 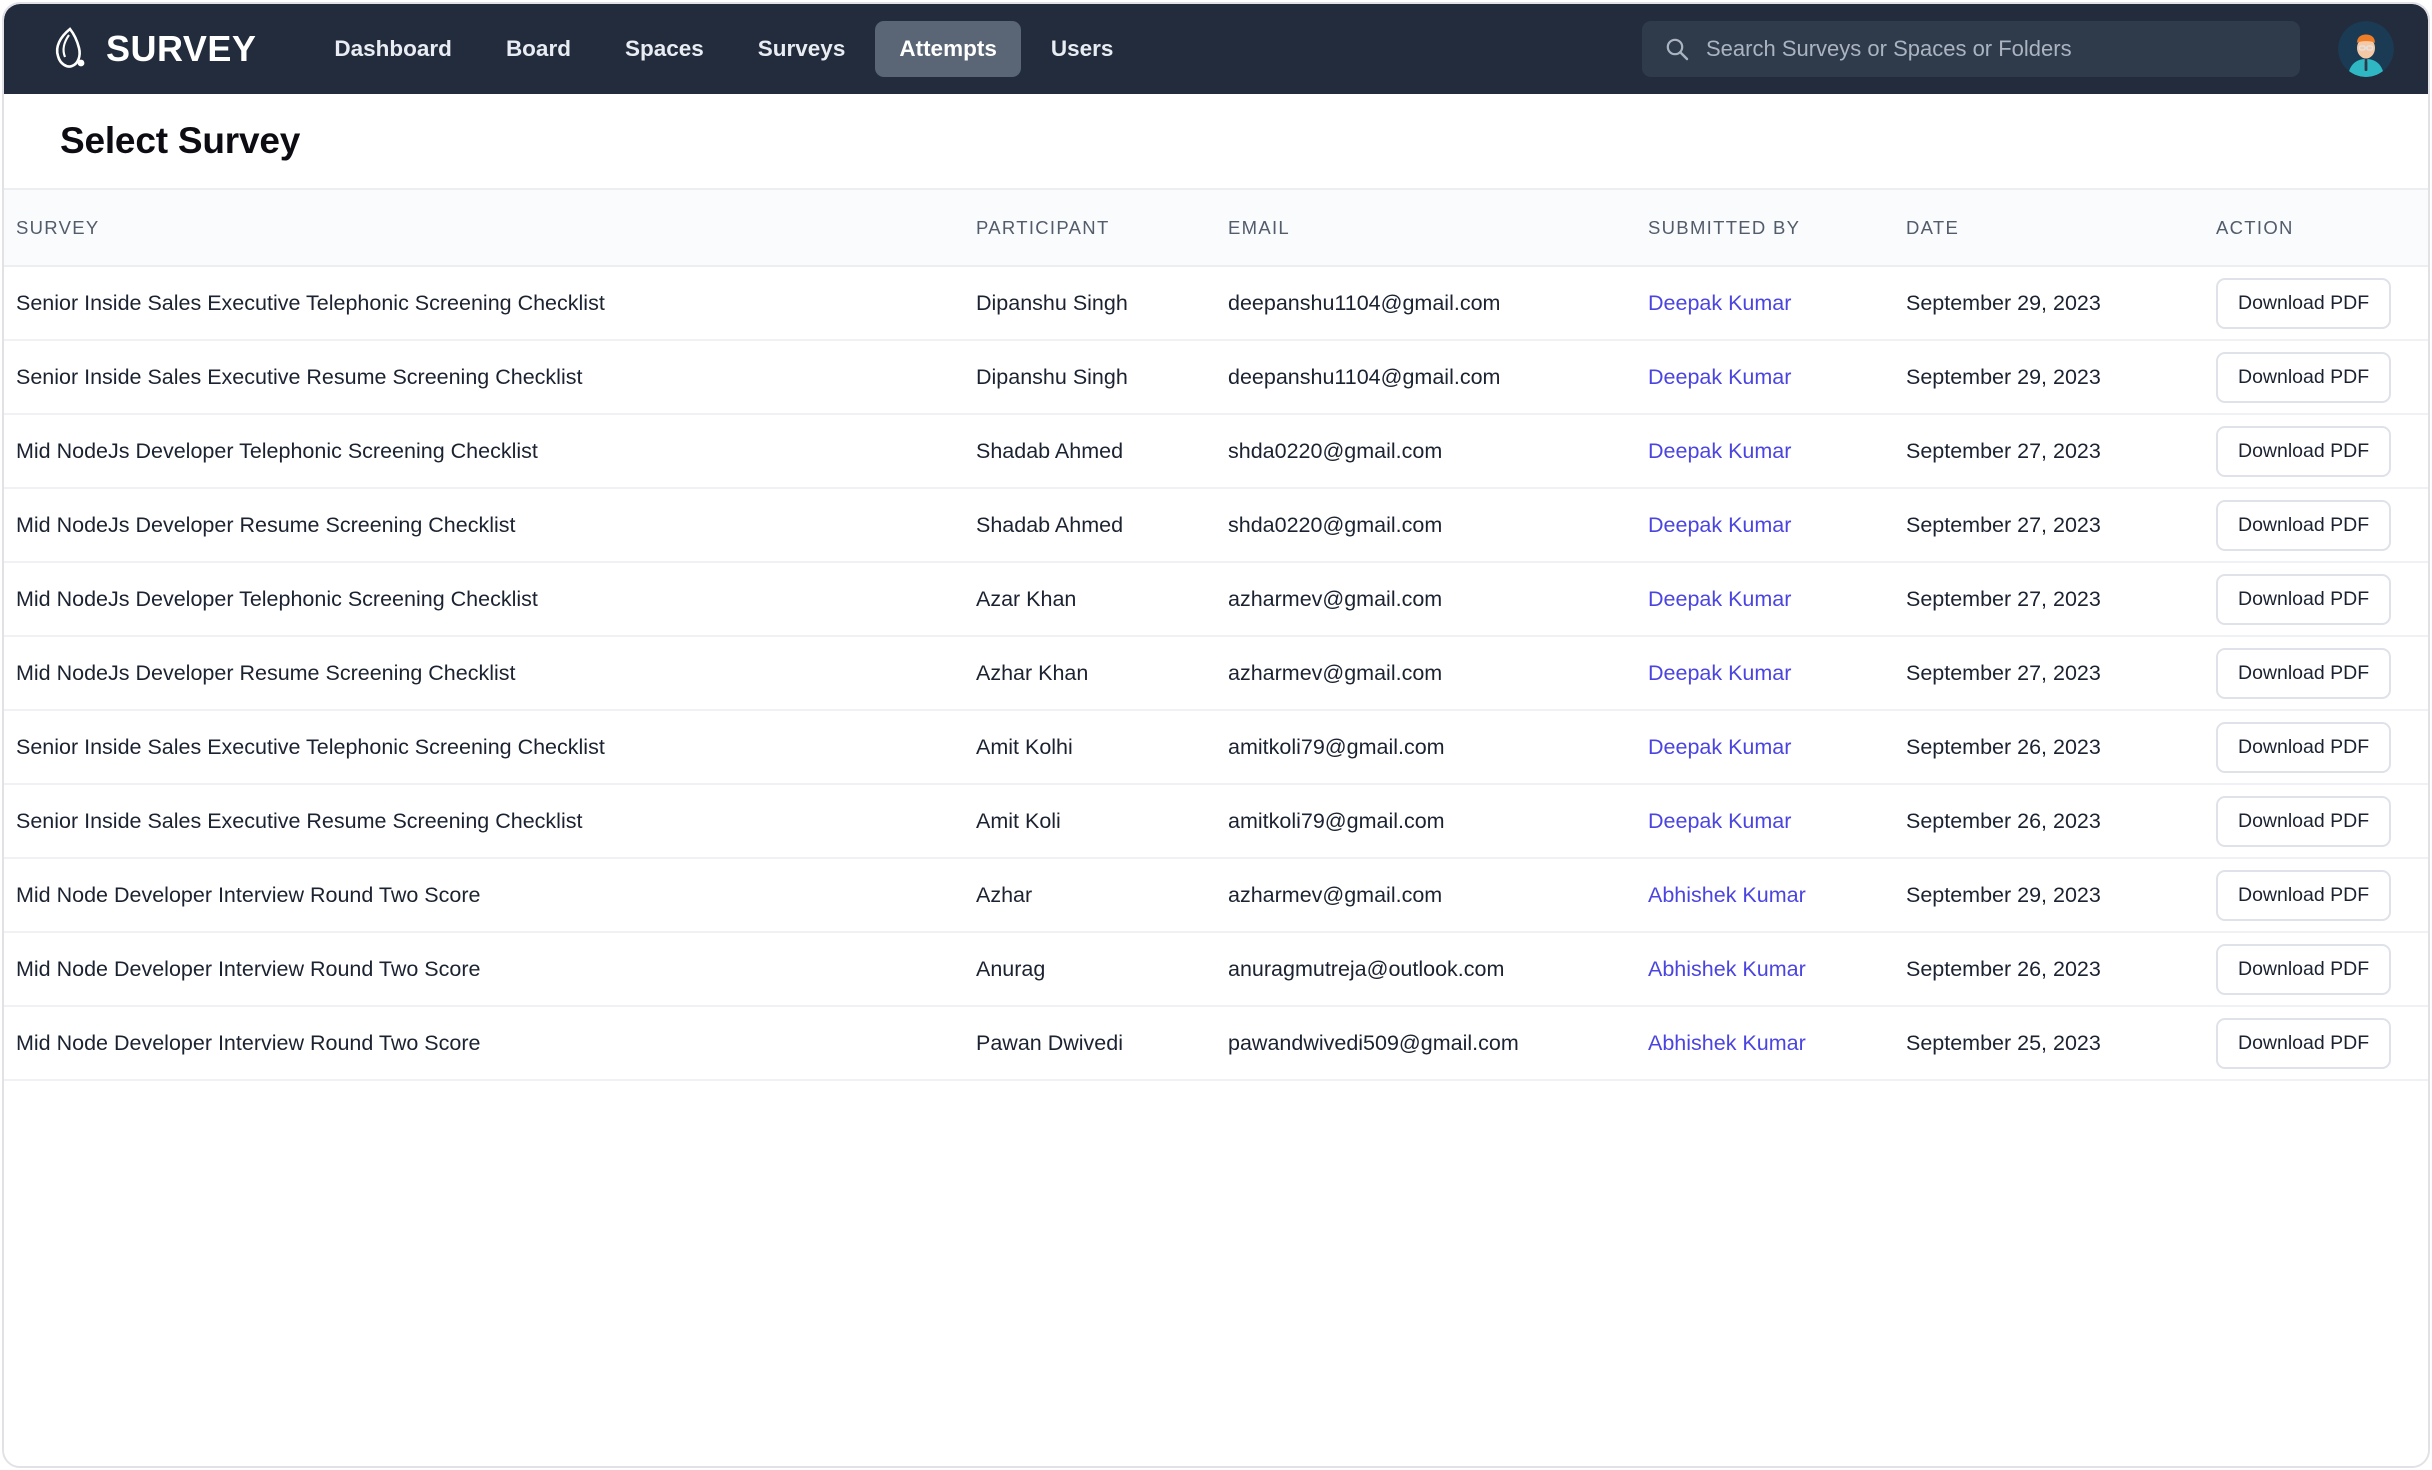 I want to click on brand-logo-link: SURVEY, so click(x=153, y=49).